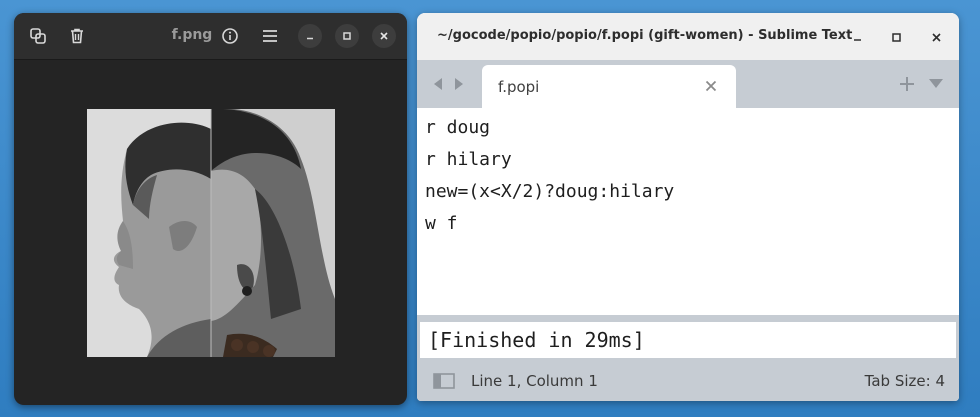 The height and width of the screenshot is (417, 980). Describe the element at coordinates (688, 379) in the screenshot. I see `status-bar: Line 1, Column 1 Tab Size: 4` at that location.